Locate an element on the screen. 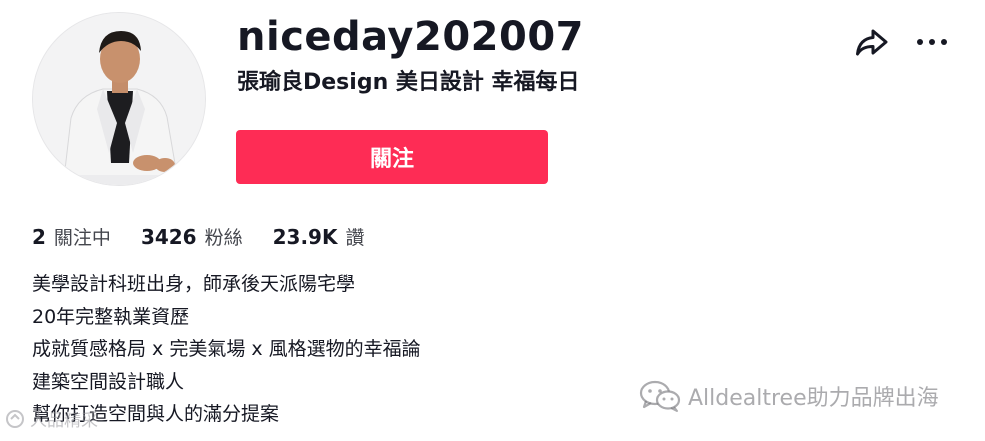 The image size is (985, 441). watermark: Alldealtree助力品牌出海 is located at coordinates (788, 396).